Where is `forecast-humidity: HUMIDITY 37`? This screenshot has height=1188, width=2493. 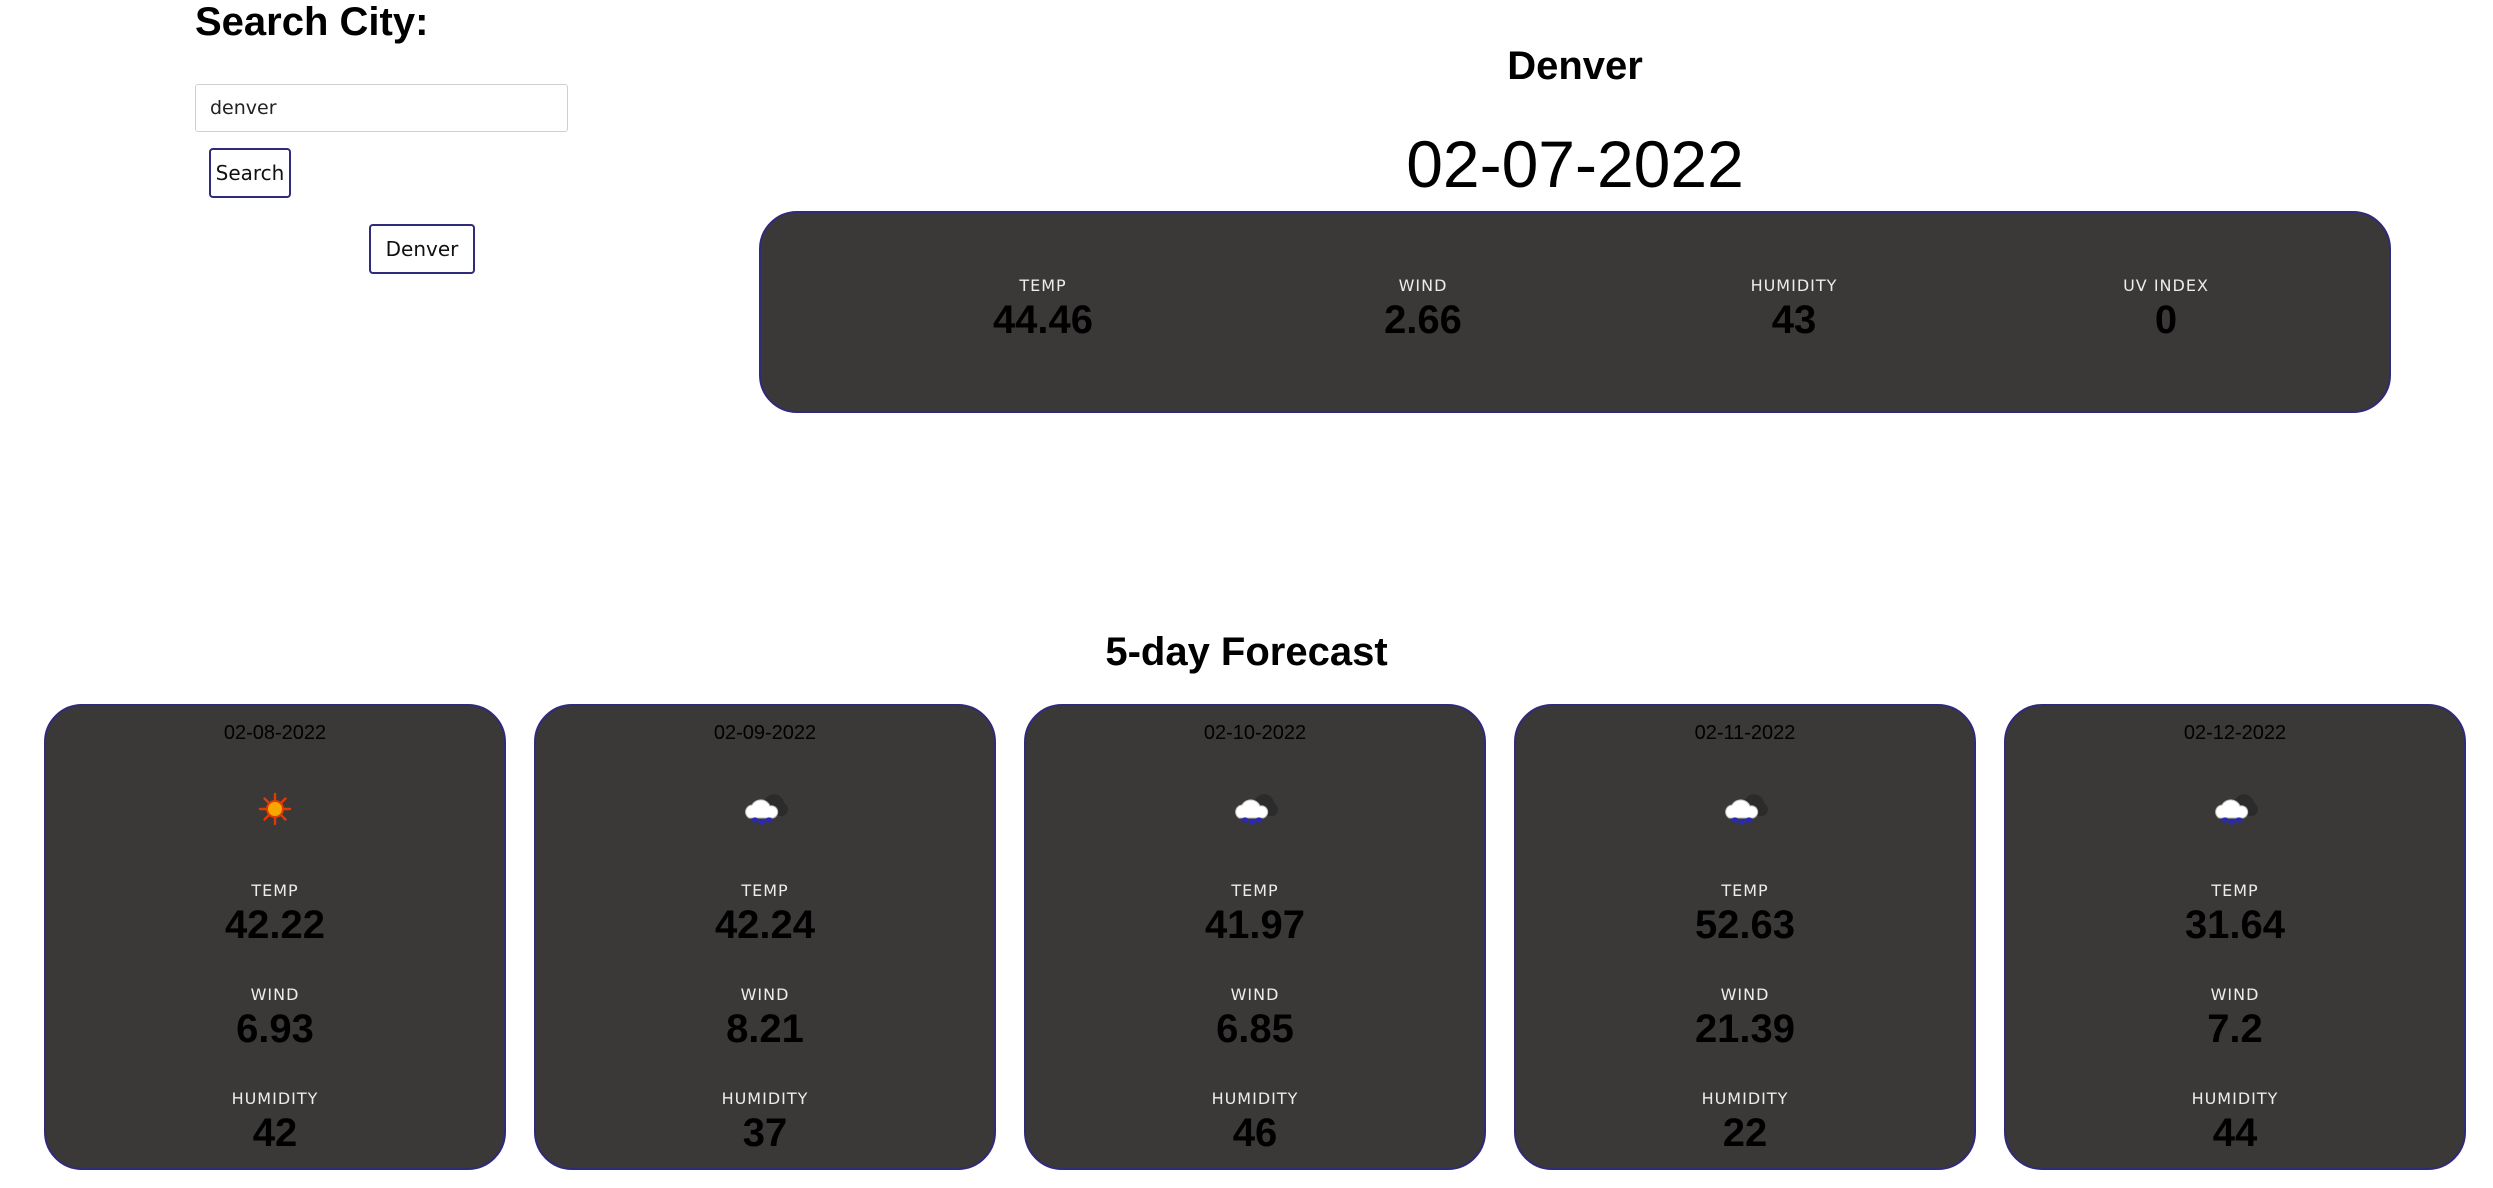
forecast-humidity: HUMIDITY 37 is located at coordinates (765, 1122).